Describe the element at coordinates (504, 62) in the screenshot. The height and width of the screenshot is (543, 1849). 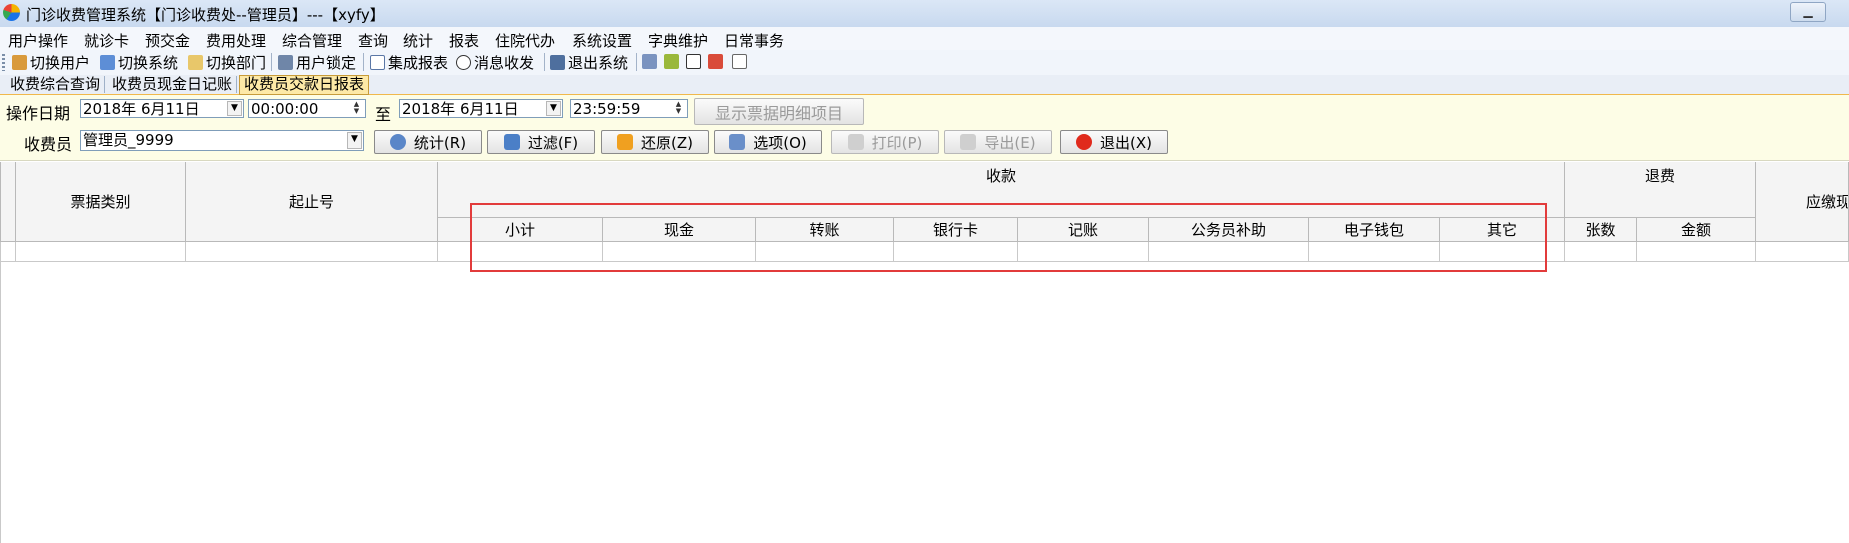
I see `message-label: 消息收发` at that location.